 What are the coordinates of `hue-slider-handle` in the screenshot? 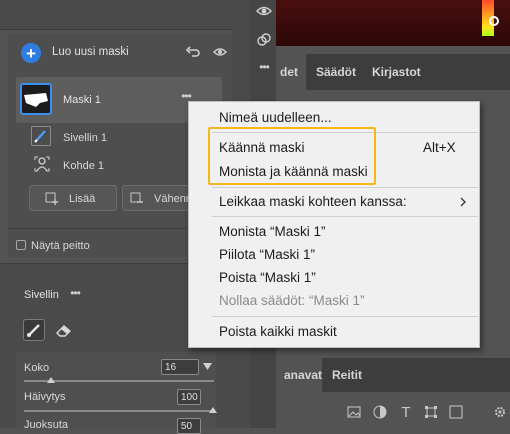 It's located at (494, 21).